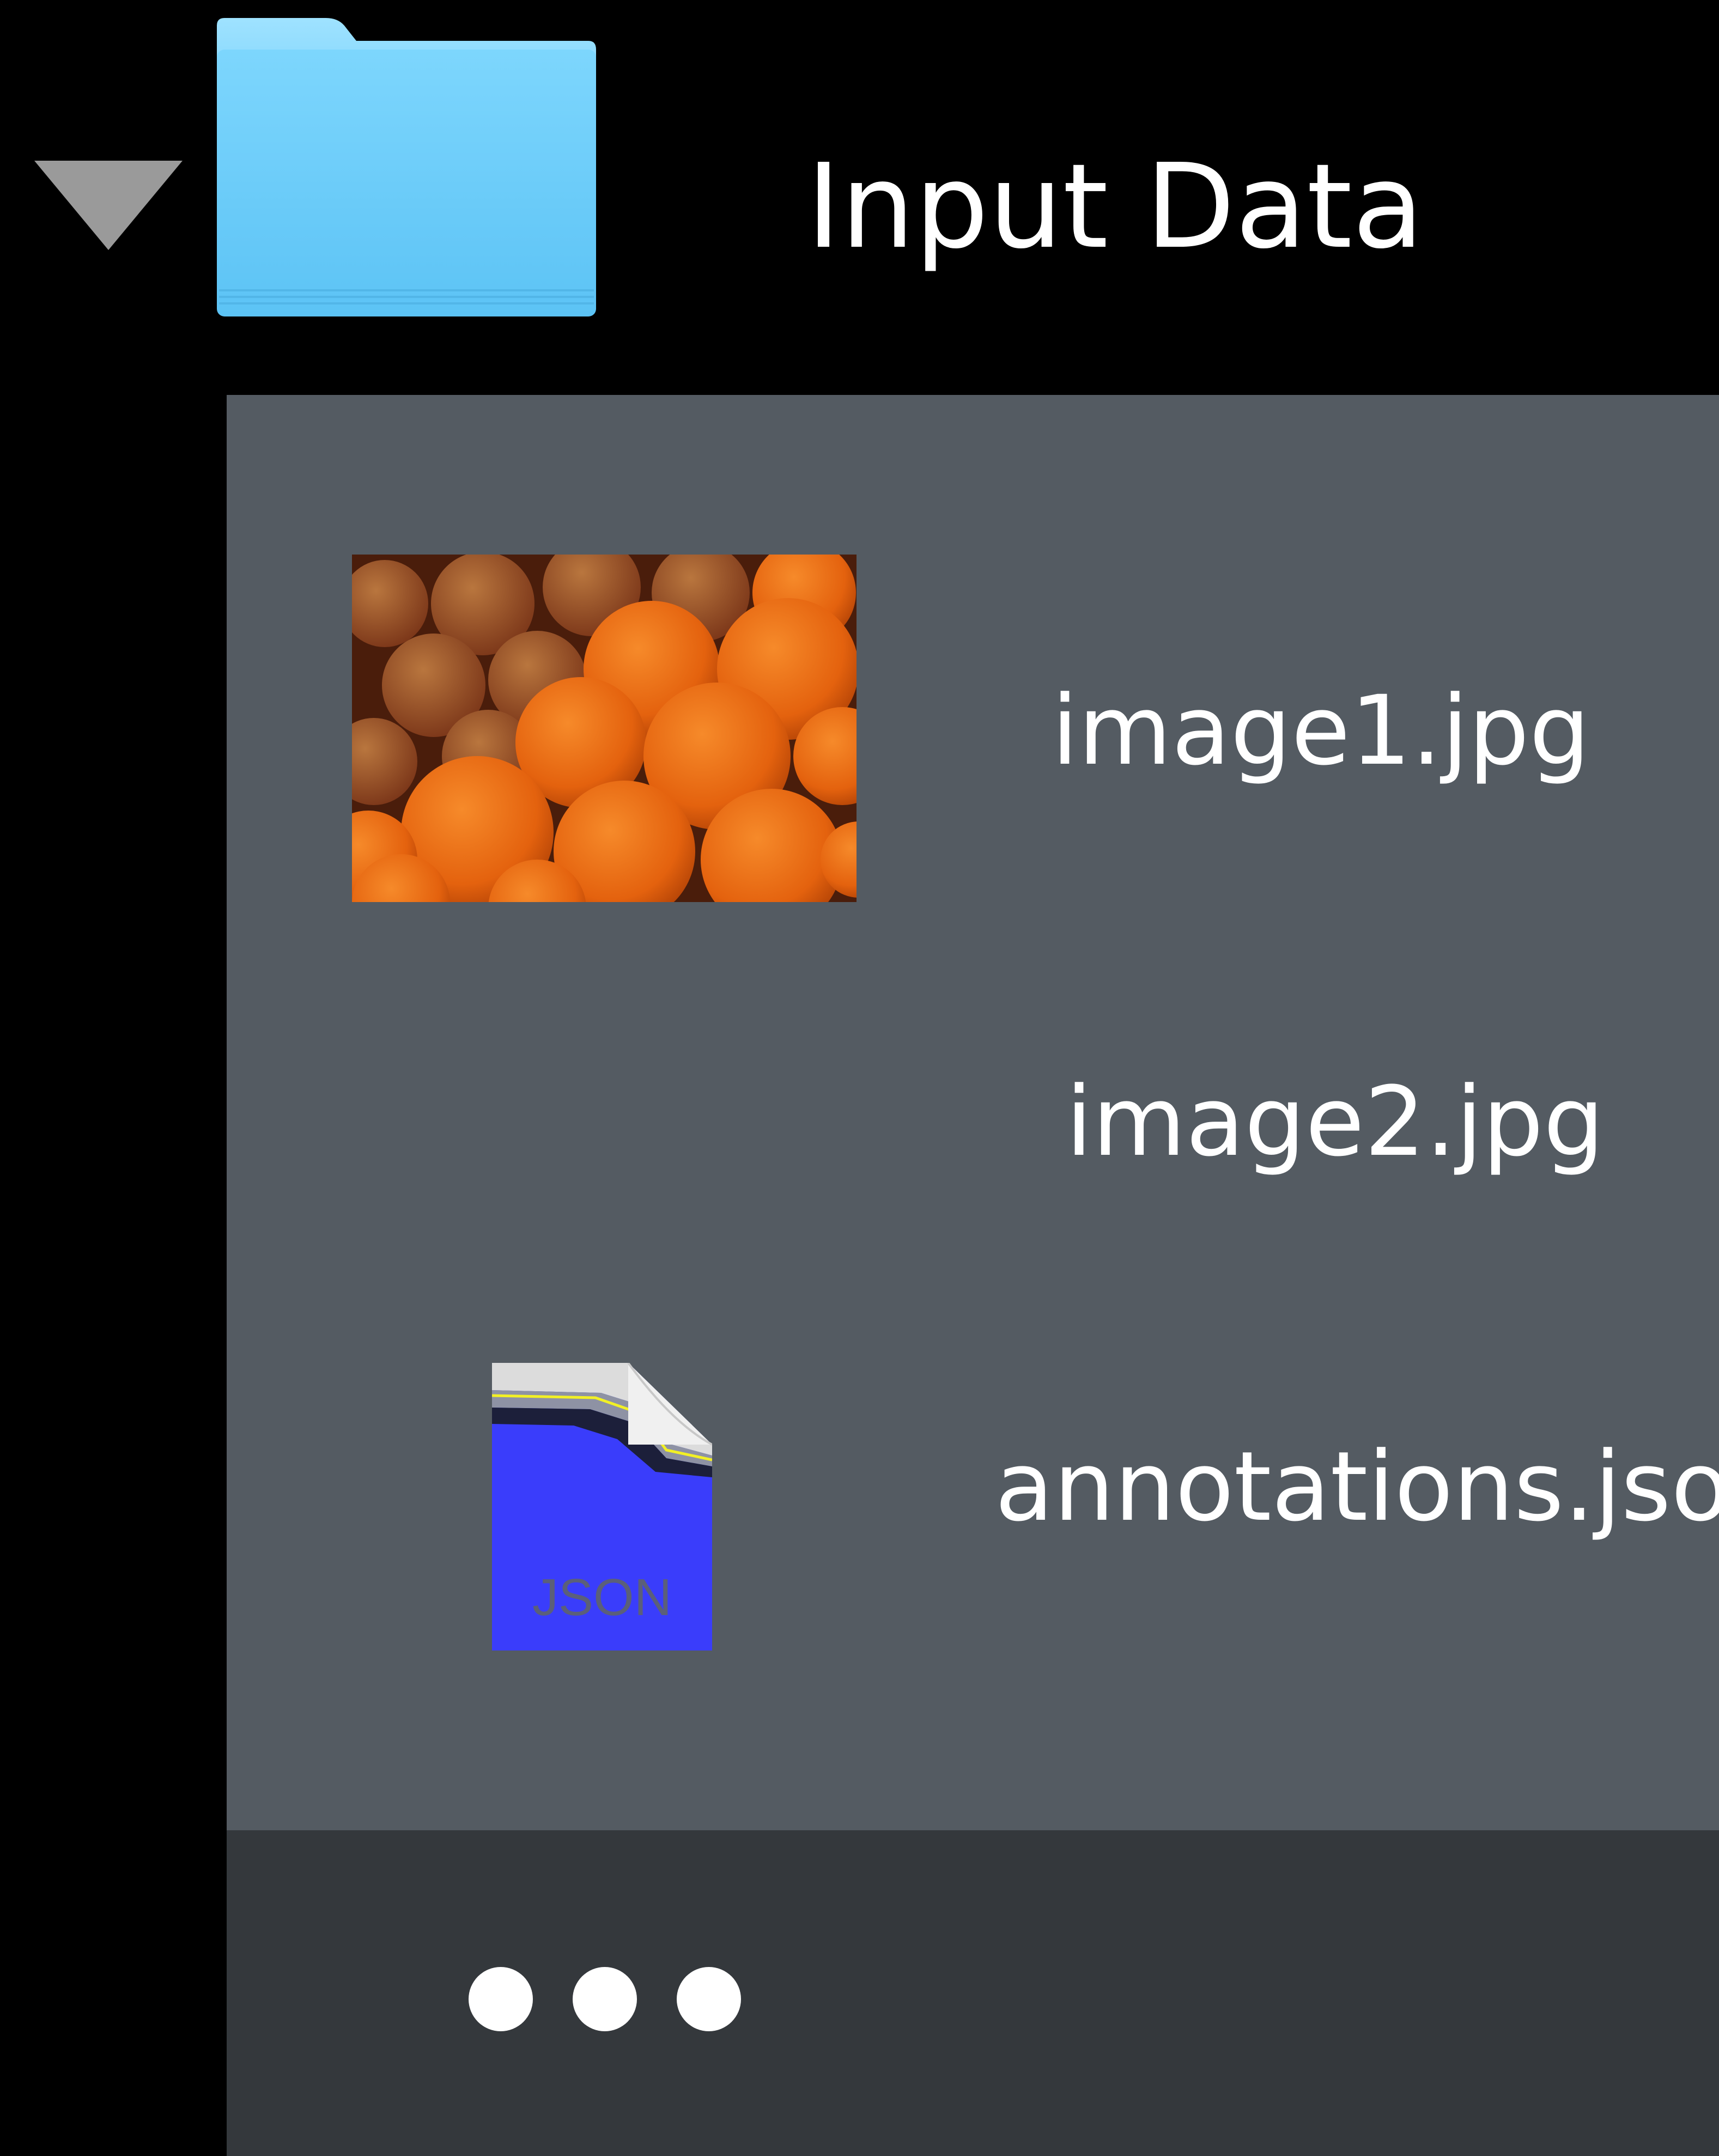  Describe the element at coordinates (1357, 1487) in the screenshot. I see `file-name: annotations.json` at that location.